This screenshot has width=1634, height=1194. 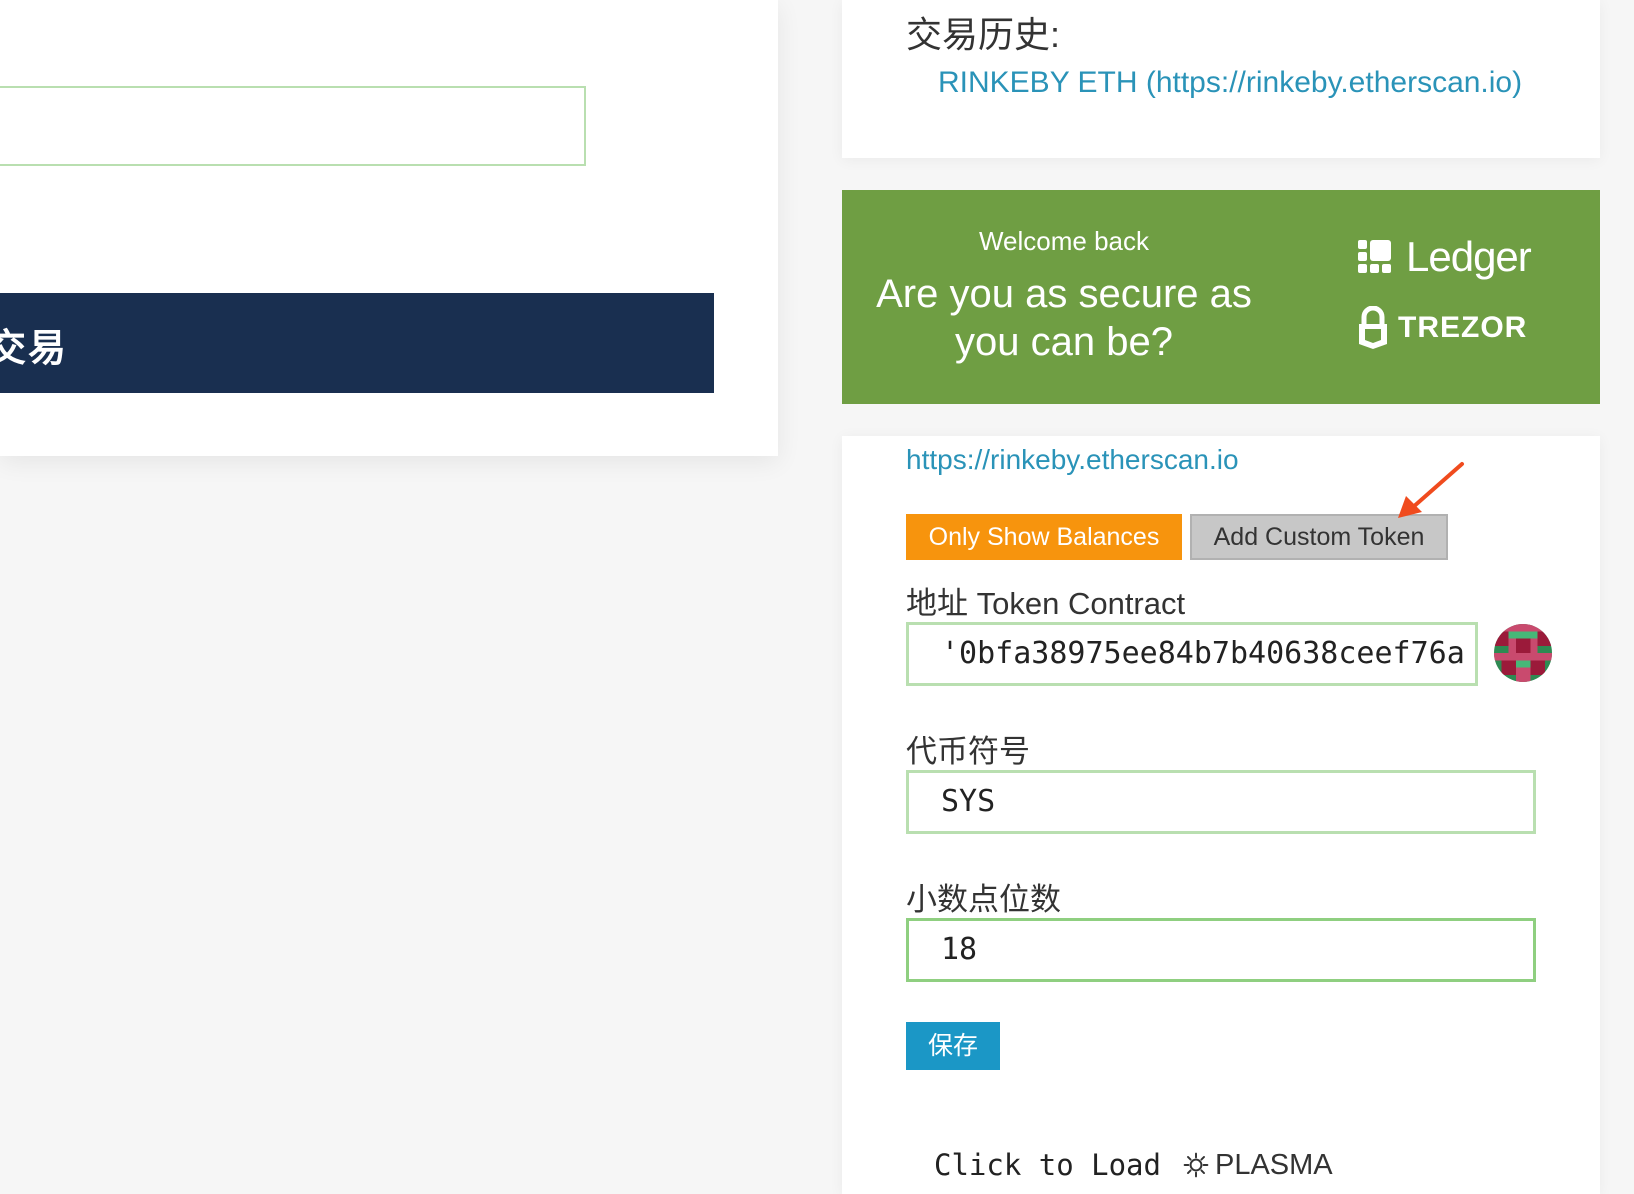 What do you see at coordinates (357, 343) in the screenshot?
I see `send-transaction-button: 交易` at bounding box center [357, 343].